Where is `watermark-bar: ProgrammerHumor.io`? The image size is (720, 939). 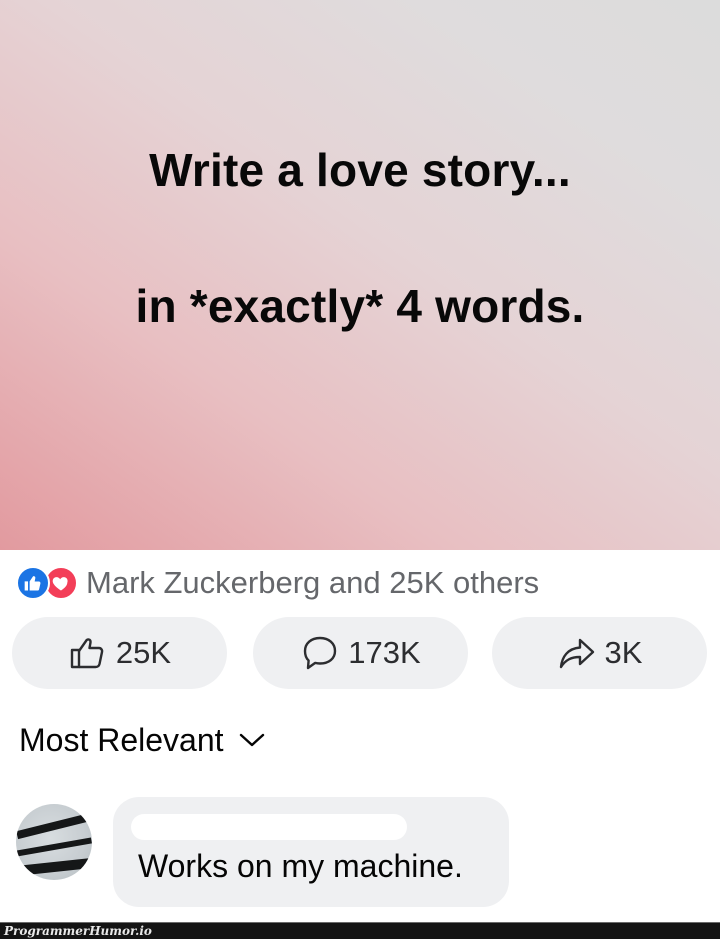 watermark-bar: ProgrammerHumor.io is located at coordinates (360, 930).